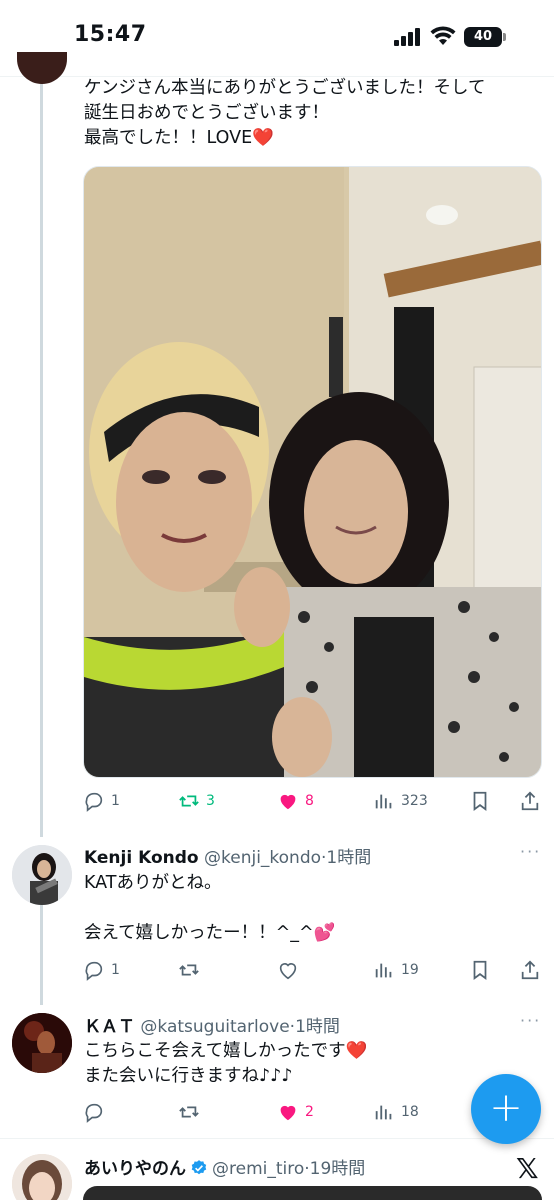 The image size is (554, 1200). I want to click on view-count: 323, so click(414, 801).